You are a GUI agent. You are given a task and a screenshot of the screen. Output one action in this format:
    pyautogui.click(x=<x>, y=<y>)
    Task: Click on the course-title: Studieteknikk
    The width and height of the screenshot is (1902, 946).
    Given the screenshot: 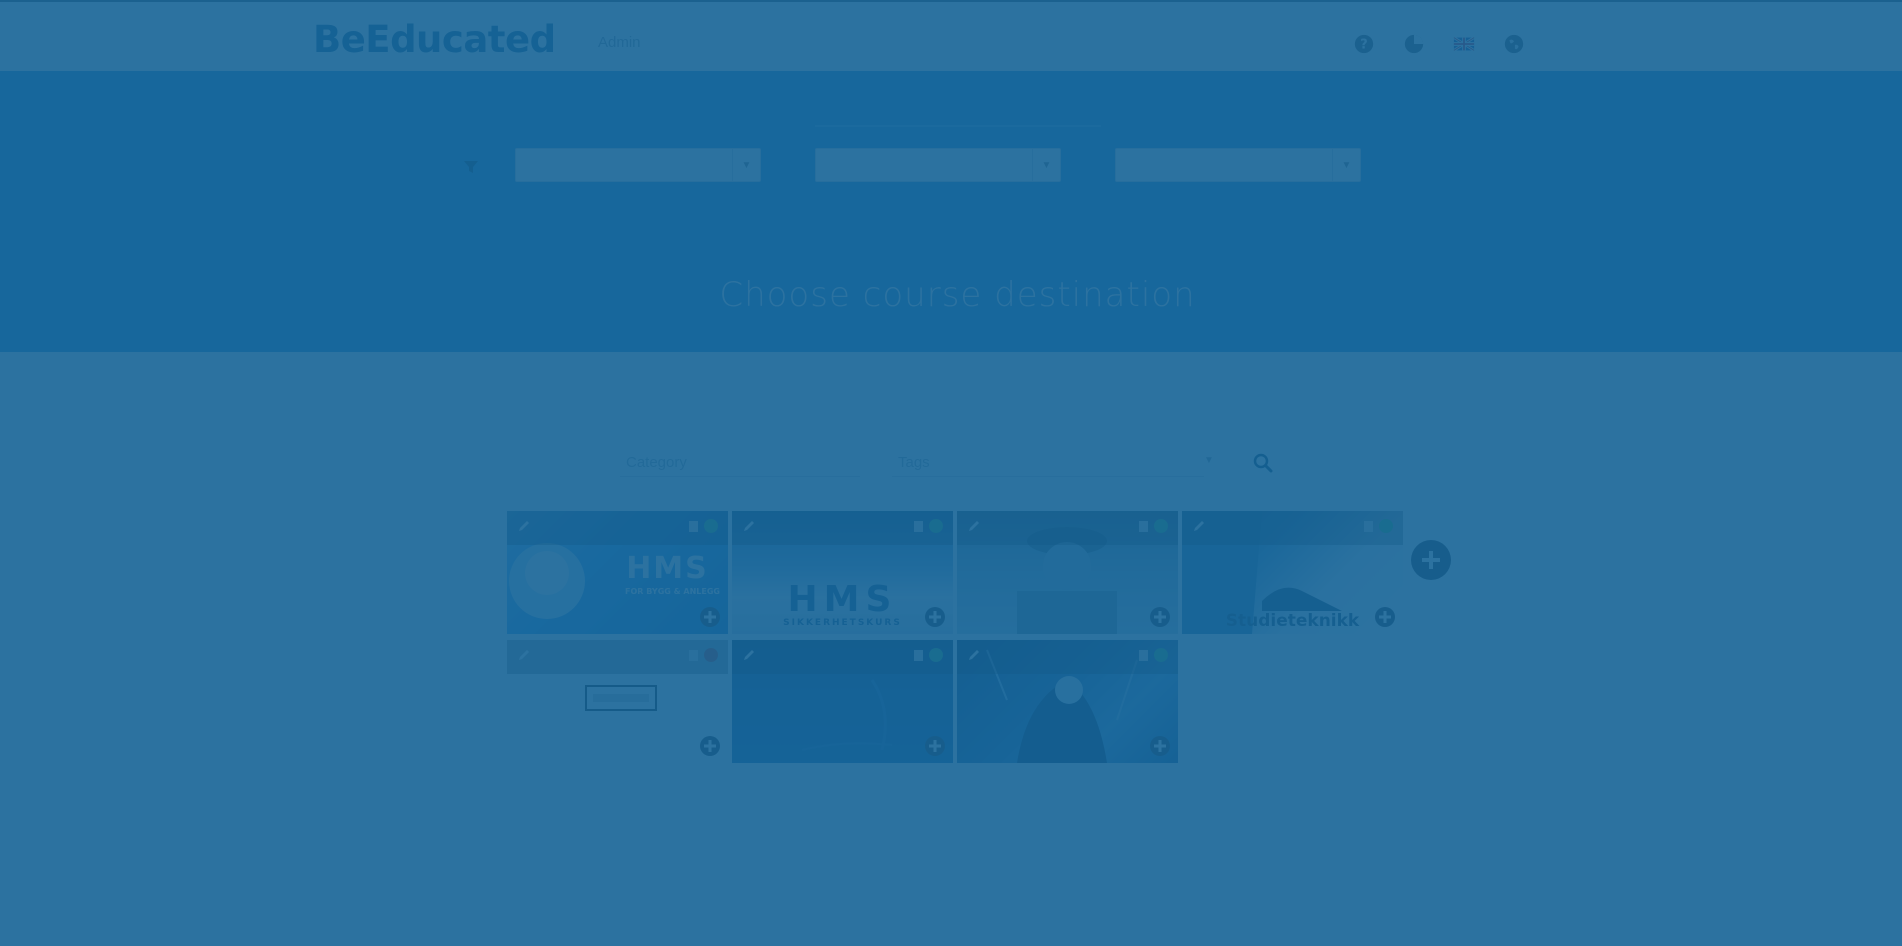 What is the action you would take?
    pyautogui.click(x=1292, y=621)
    